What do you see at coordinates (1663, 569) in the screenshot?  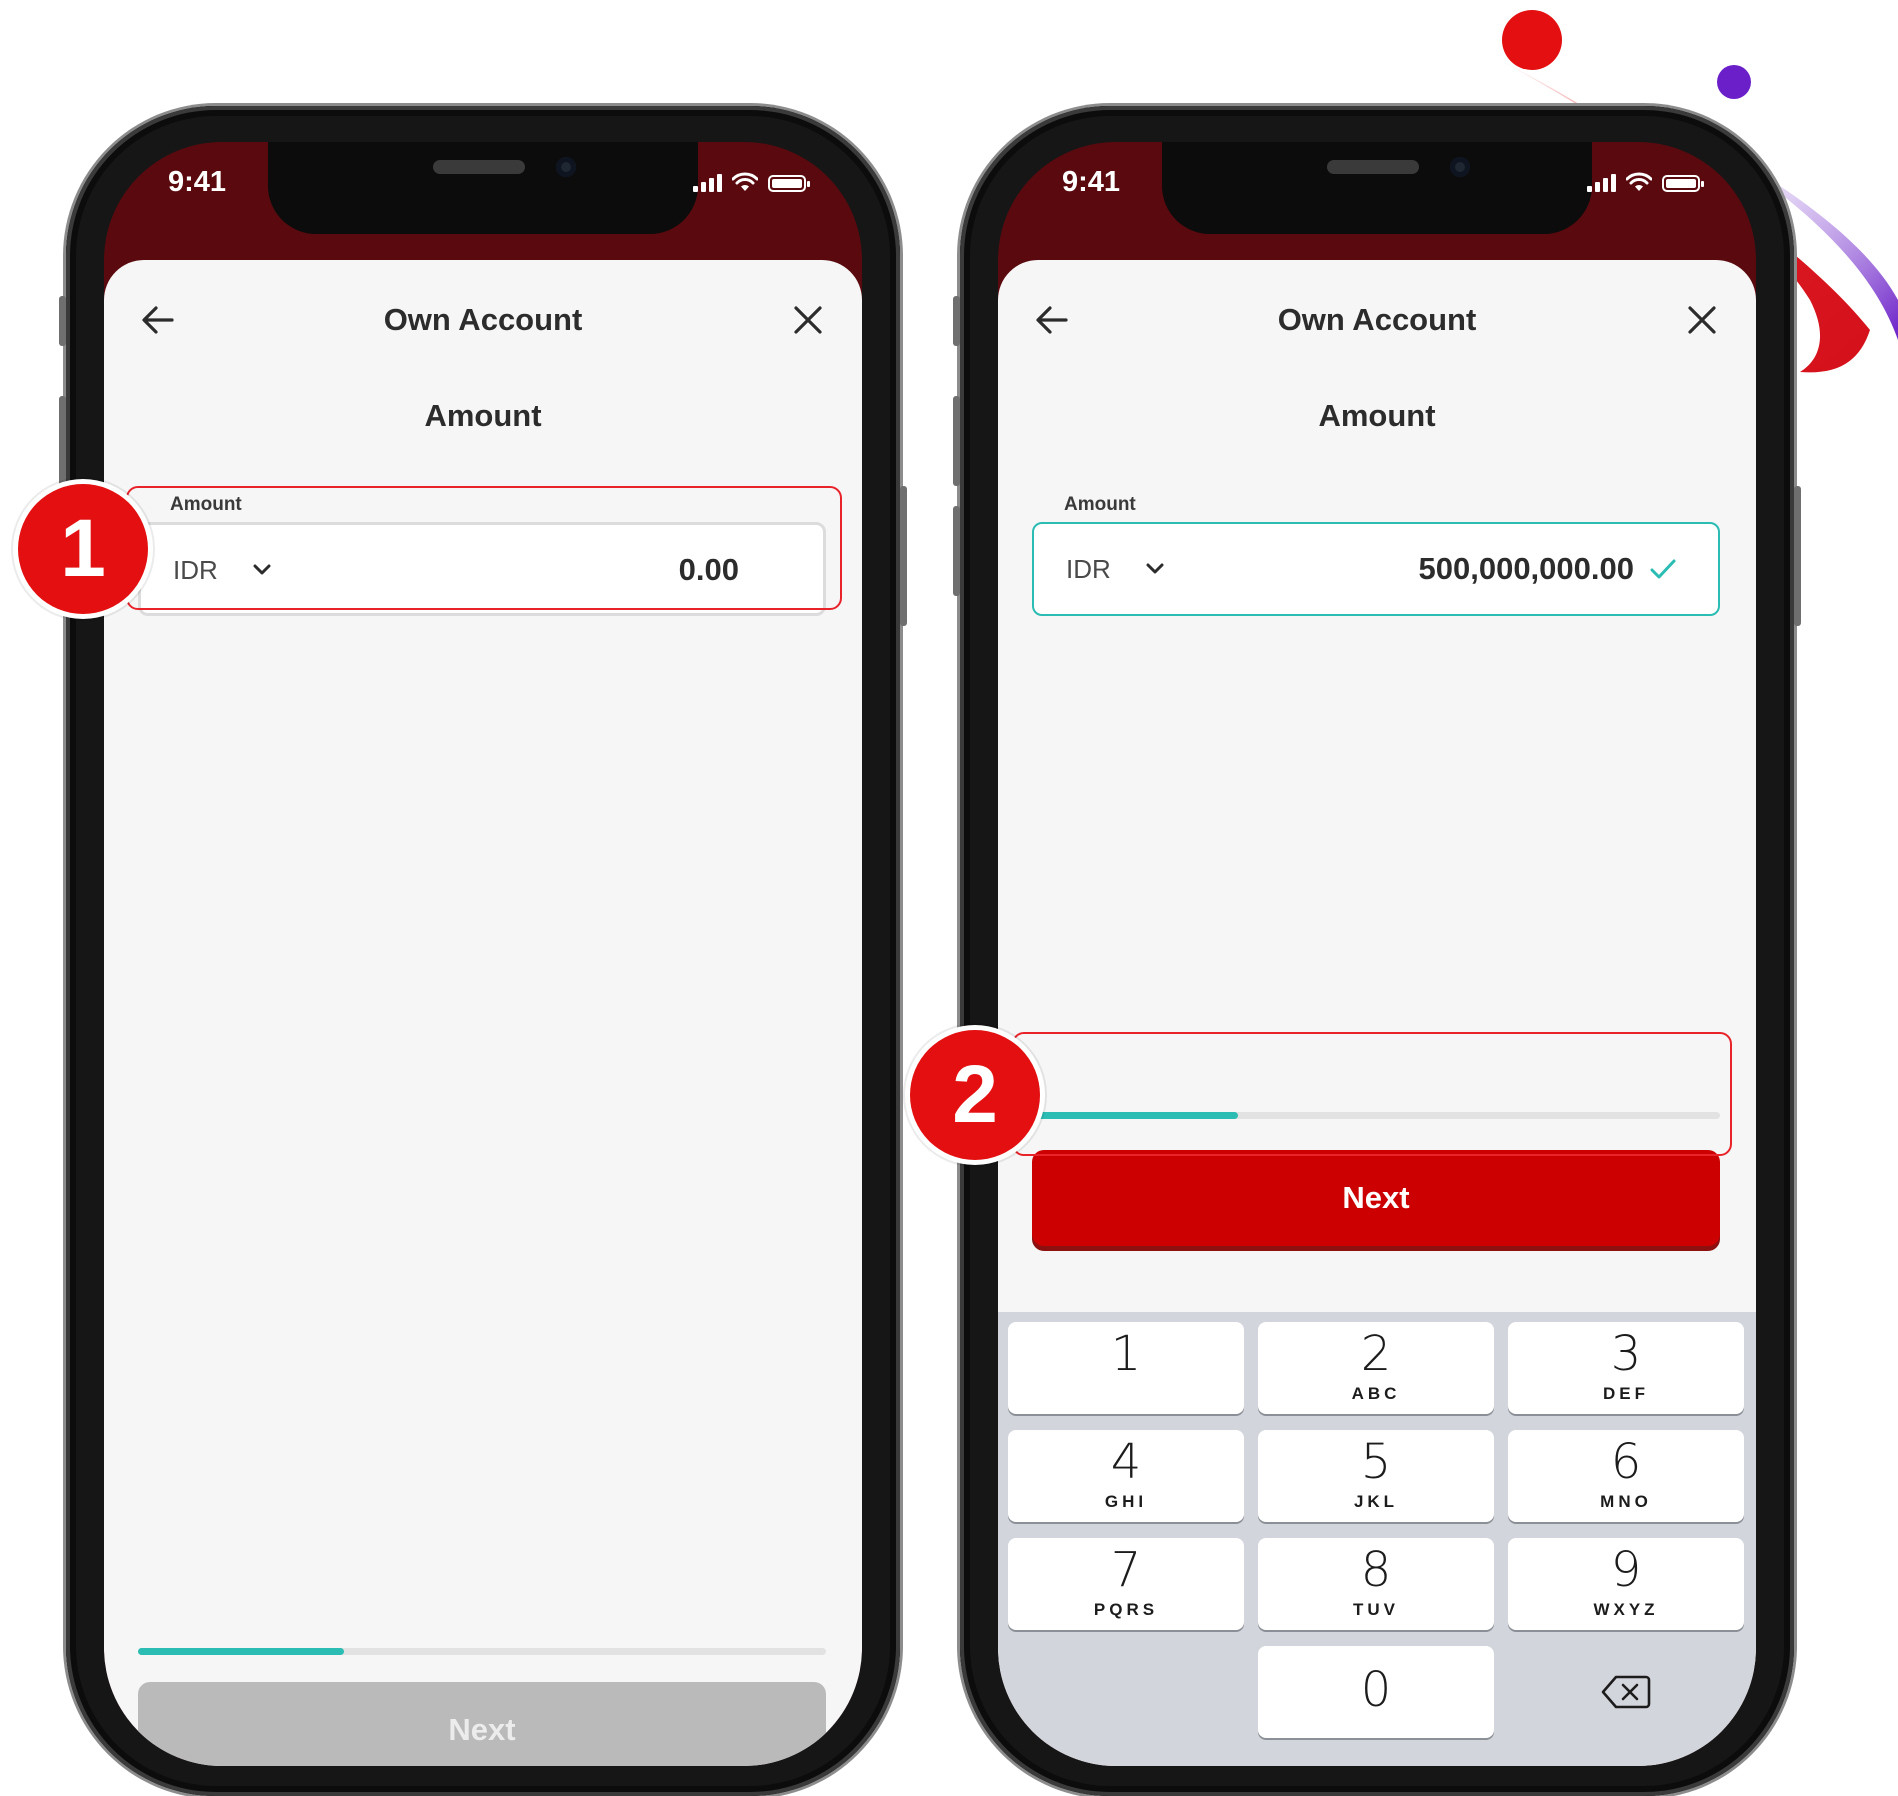 I see `check-icon` at bounding box center [1663, 569].